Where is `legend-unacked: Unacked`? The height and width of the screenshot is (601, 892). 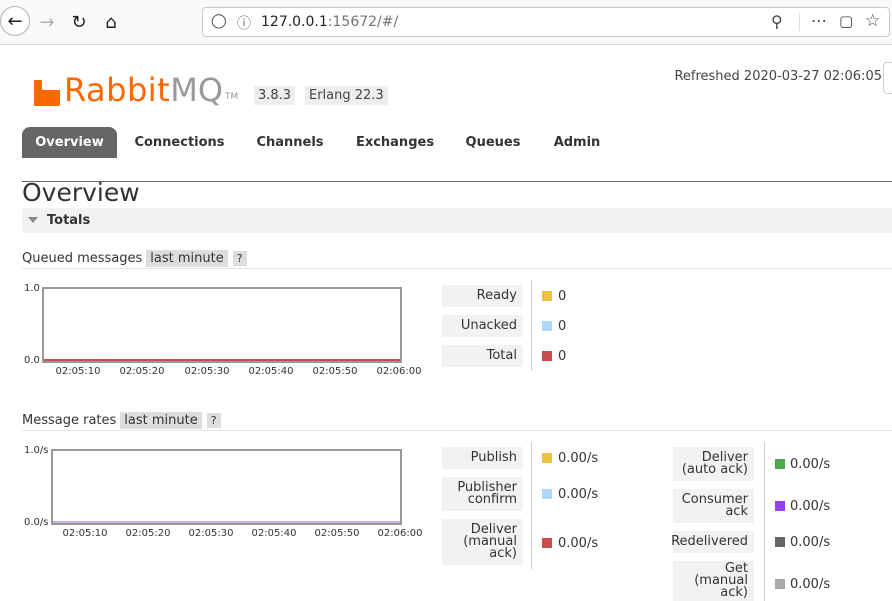
legend-unacked: Unacked is located at coordinates (482, 326).